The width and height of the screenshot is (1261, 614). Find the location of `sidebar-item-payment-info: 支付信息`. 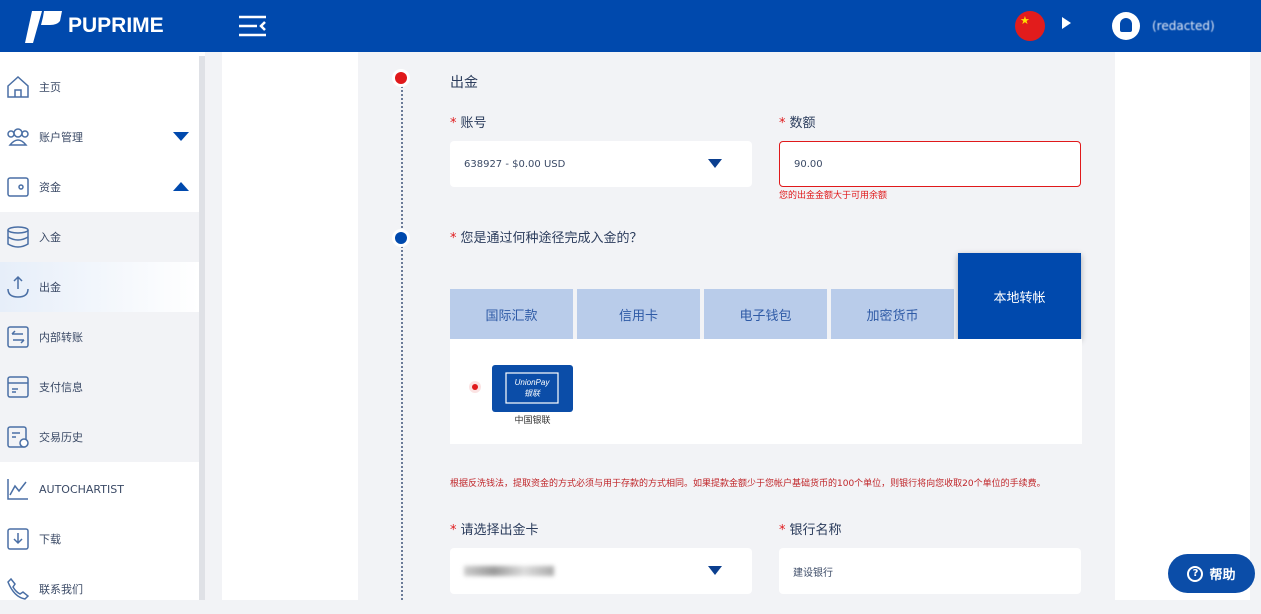

sidebar-item-payment-info: 支付信息 is located at coordinates (99, 387).